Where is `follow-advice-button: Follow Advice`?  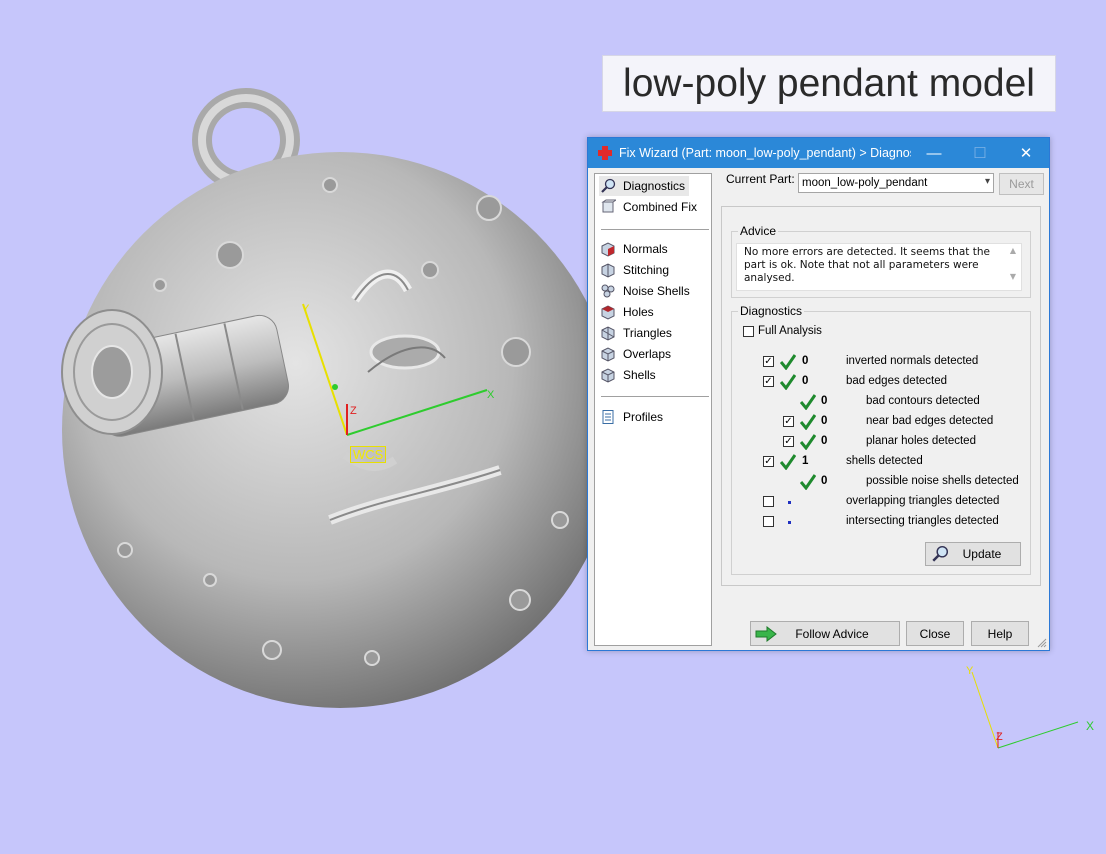
follow-advice-button: Follow Advice is located at coordinates (825, 633).